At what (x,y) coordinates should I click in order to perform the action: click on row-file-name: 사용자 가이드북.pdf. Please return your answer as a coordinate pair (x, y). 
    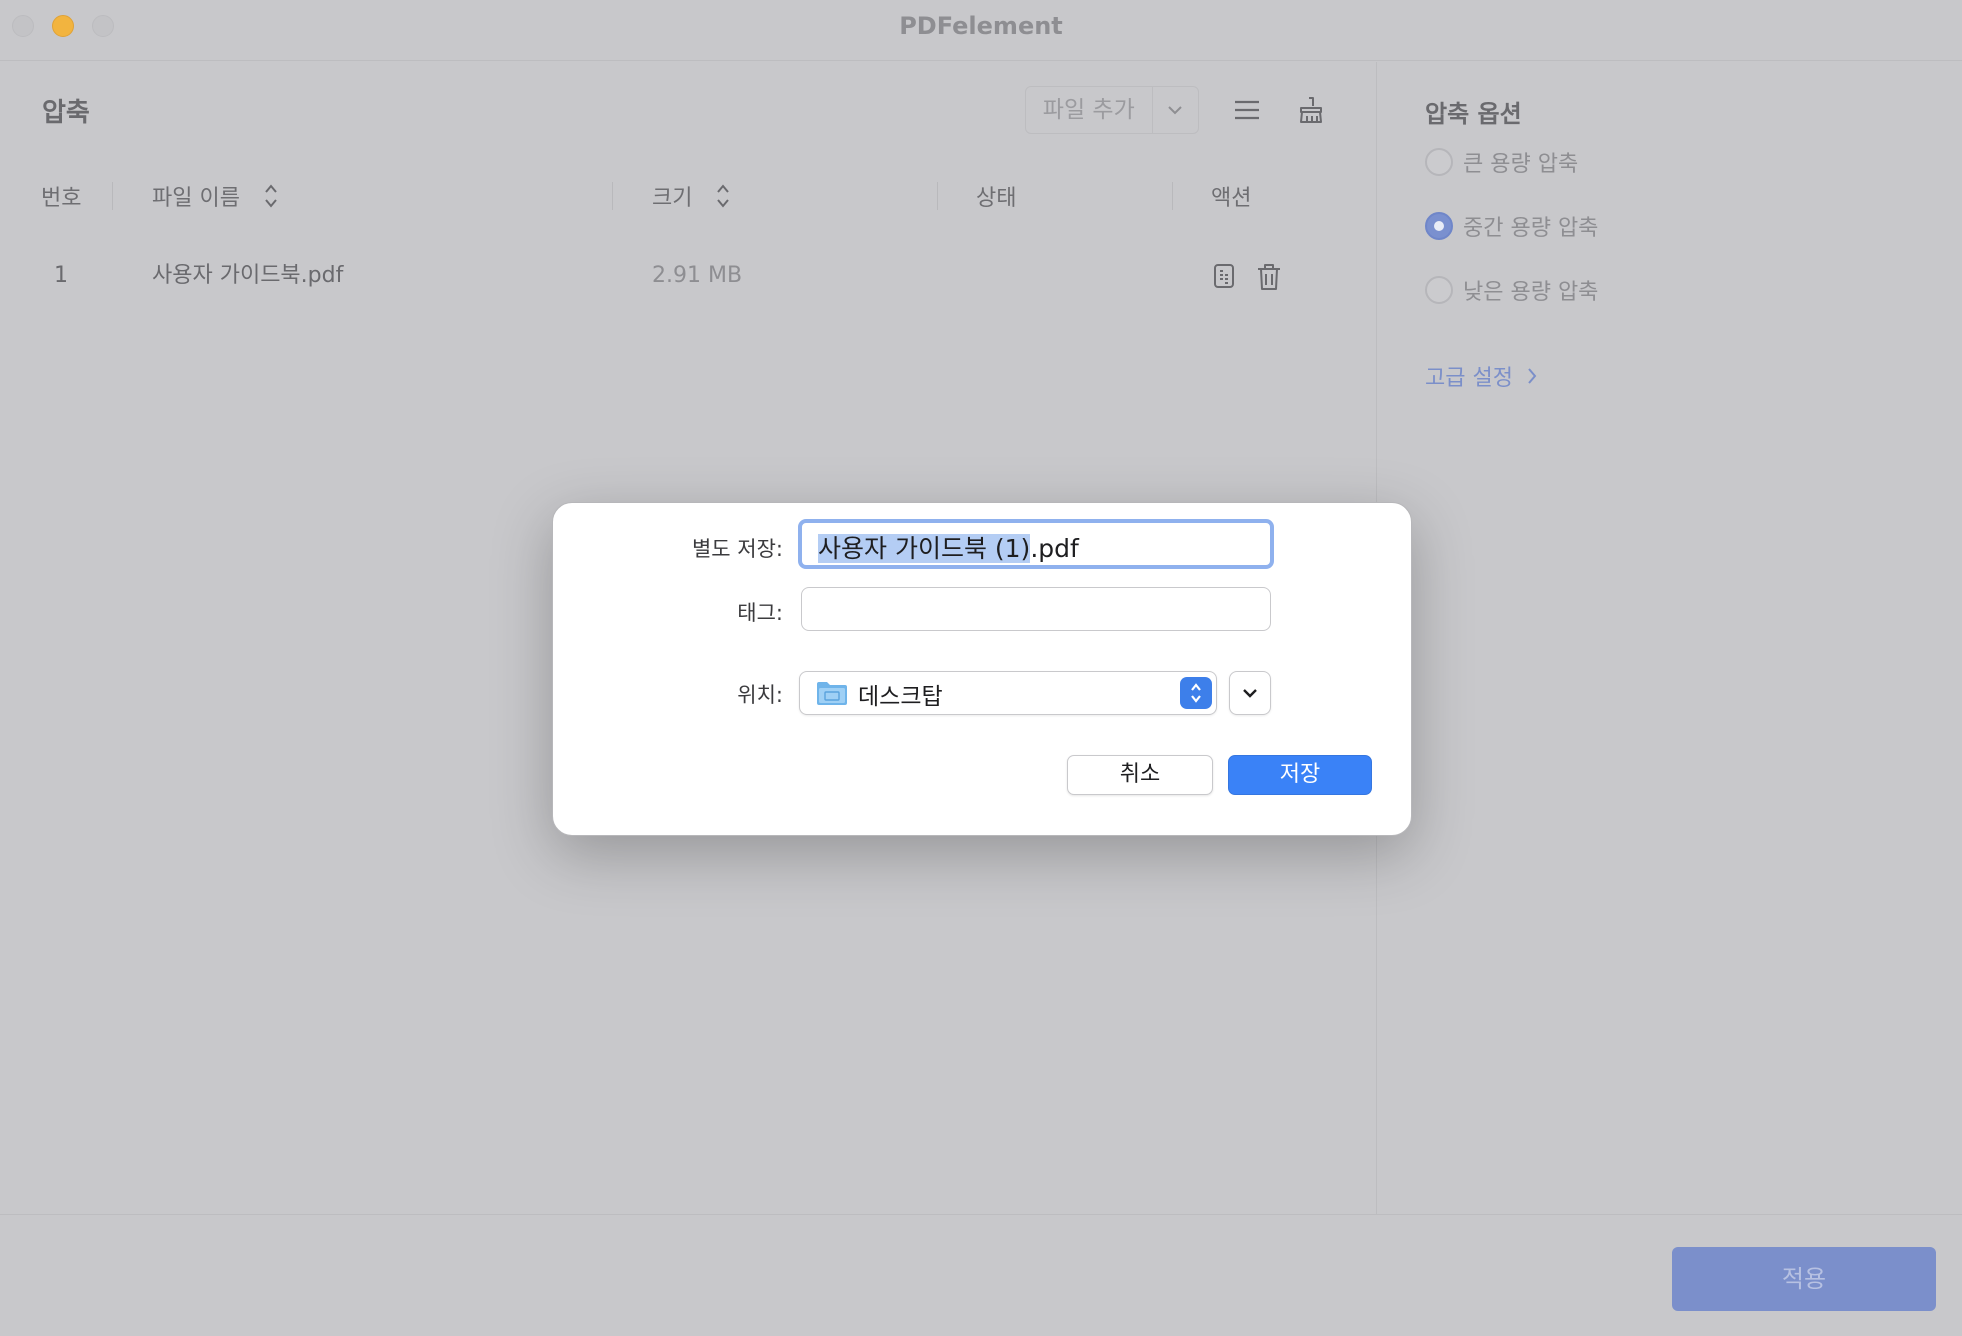
    Looking at the image, I should click on (248, 275).